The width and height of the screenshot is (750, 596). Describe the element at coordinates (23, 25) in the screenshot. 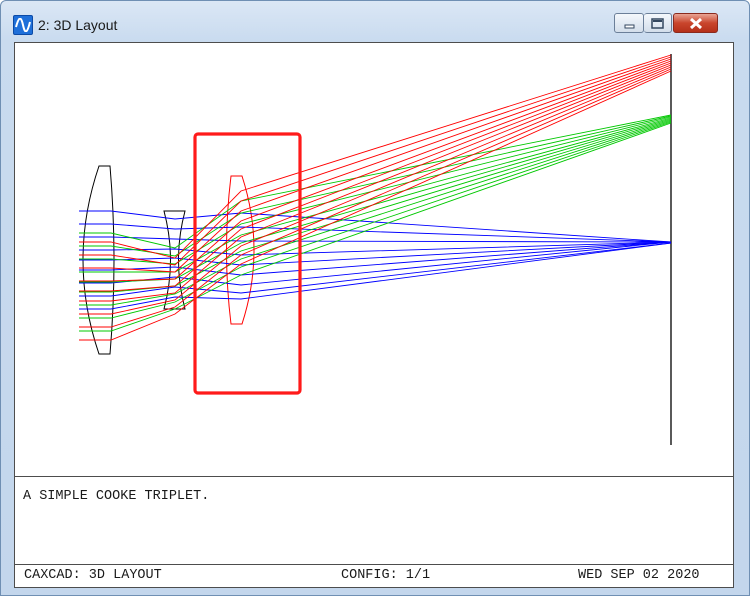

I see `app-wave-icon` at that location.